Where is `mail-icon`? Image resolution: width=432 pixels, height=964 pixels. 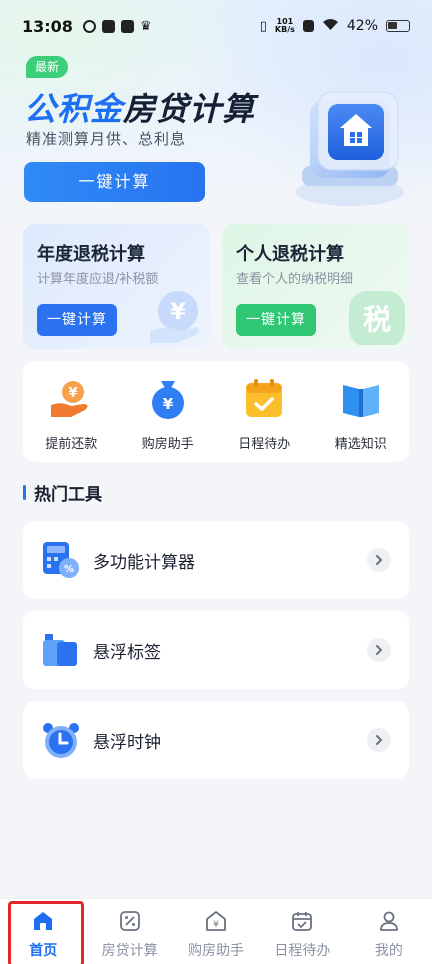
mail-icon is located at coordinates (127, 26).